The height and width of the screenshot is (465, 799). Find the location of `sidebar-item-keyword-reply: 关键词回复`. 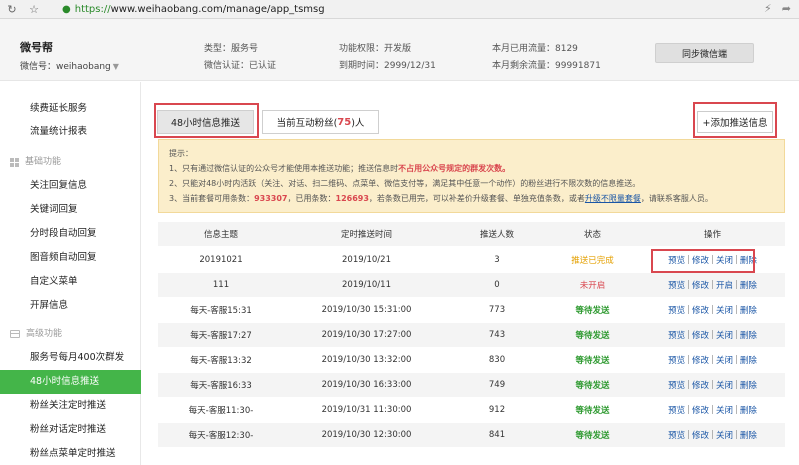

sidebar-item-keyword-reply: 关键词回复 is located at coordinates (70, 210).